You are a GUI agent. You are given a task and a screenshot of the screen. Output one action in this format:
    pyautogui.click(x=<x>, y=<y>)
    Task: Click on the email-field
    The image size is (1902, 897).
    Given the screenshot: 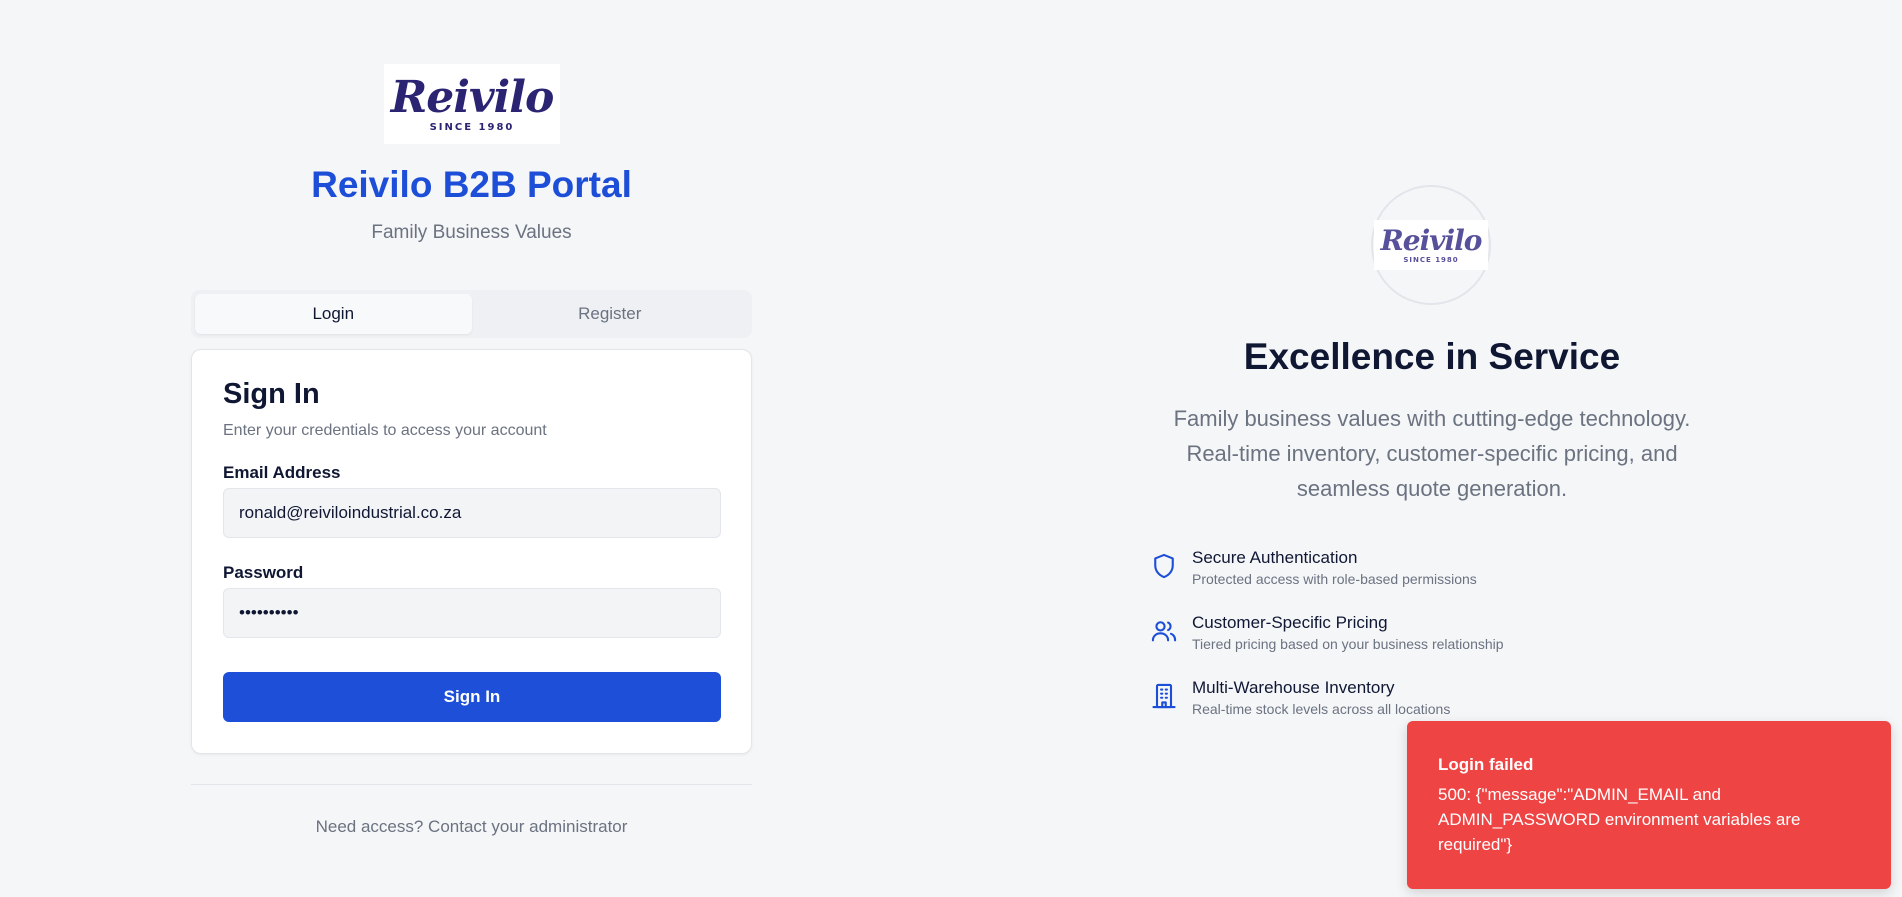 What is the action you would take?
    pyautogui.click(x=472, y=513)
    